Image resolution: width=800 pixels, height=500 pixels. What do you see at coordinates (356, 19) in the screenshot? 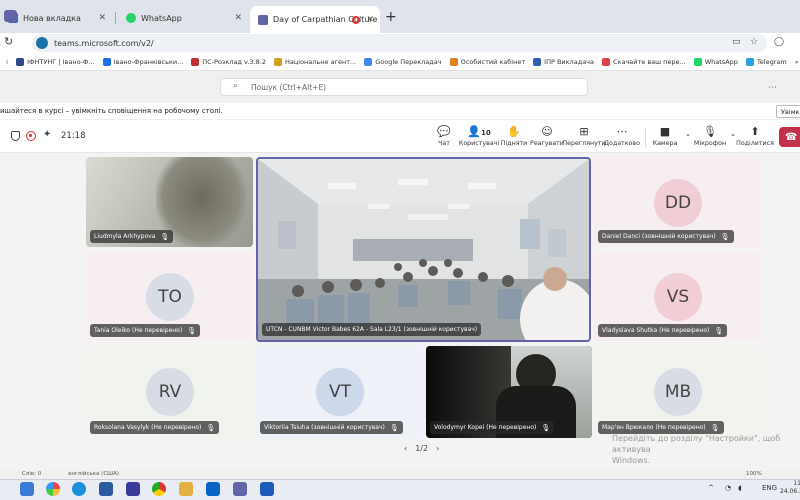
I see `recording-icon` at bounding box center [356, 19].